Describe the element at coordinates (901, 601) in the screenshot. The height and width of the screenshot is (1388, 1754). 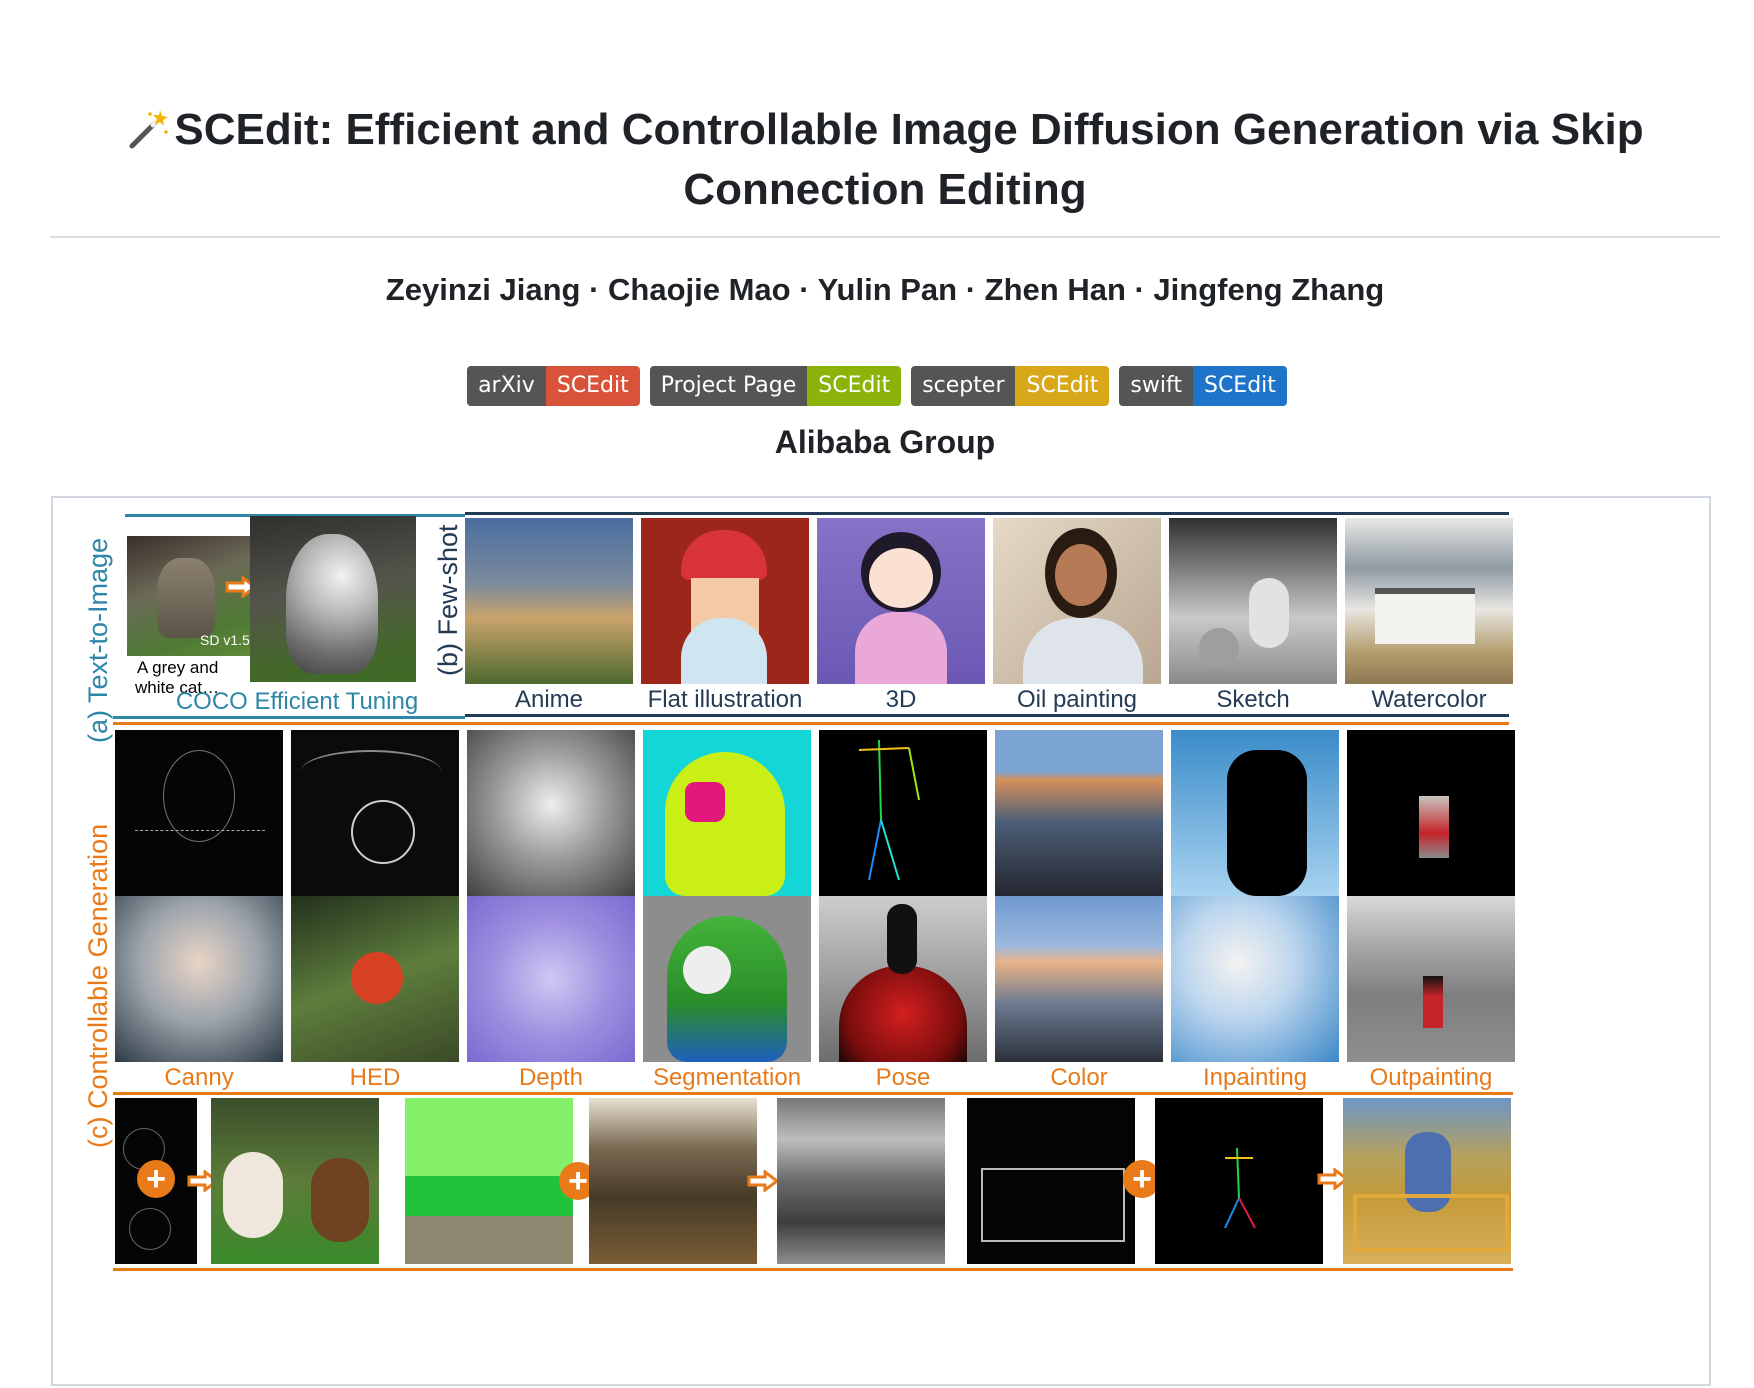
I see `few-shot-image-3d` at that location.